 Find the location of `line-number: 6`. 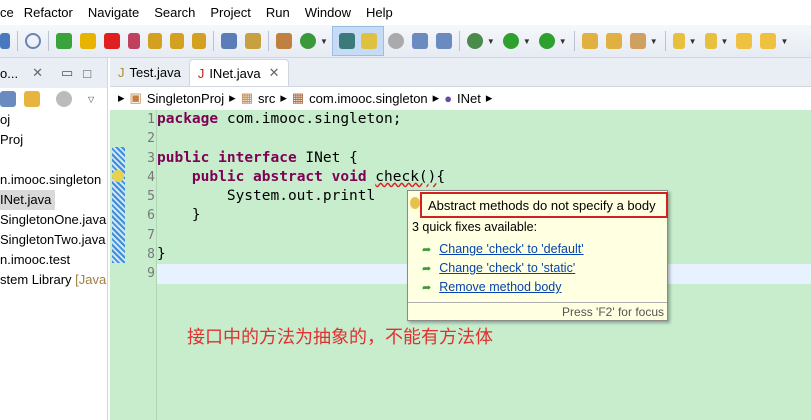

line-number: 6 is located at coordinates (151, 216).